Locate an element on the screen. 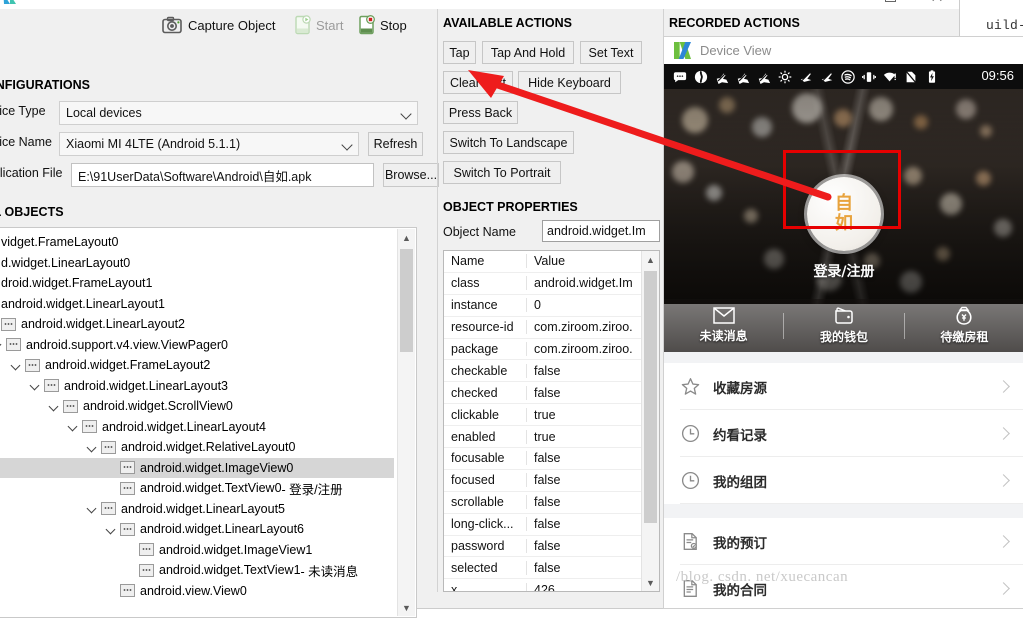 The width and height of the screenshot is (1023, 618). window-close-button is located at coordinates (936, 4).